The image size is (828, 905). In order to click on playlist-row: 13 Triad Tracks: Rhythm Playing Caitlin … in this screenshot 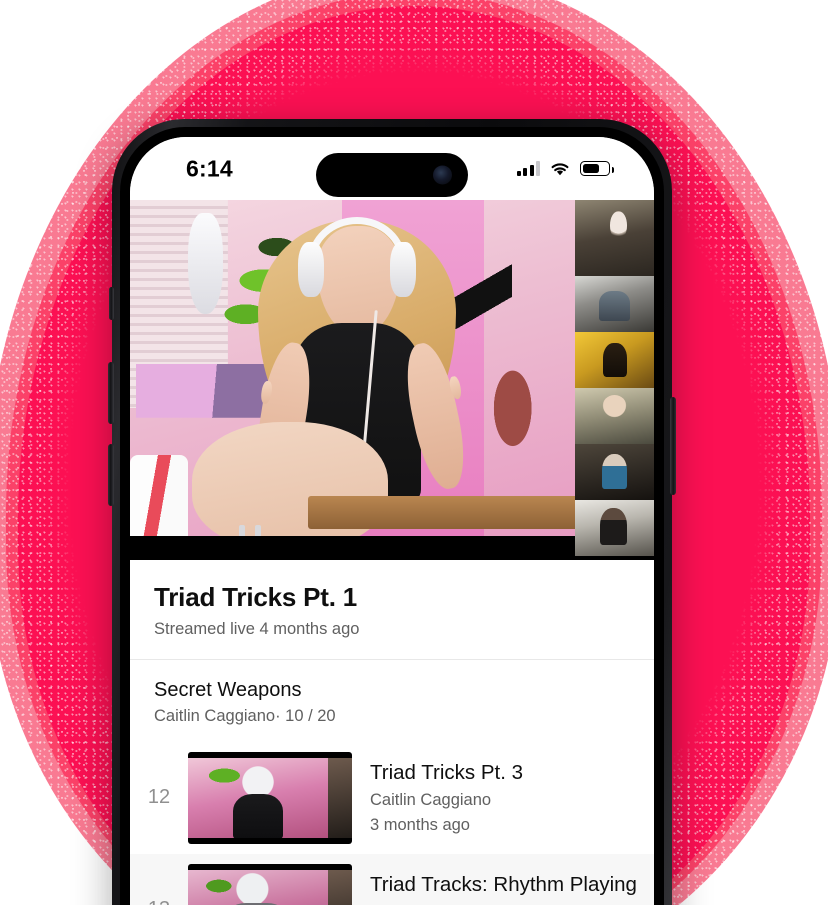, I will do `click(392, 879)`.